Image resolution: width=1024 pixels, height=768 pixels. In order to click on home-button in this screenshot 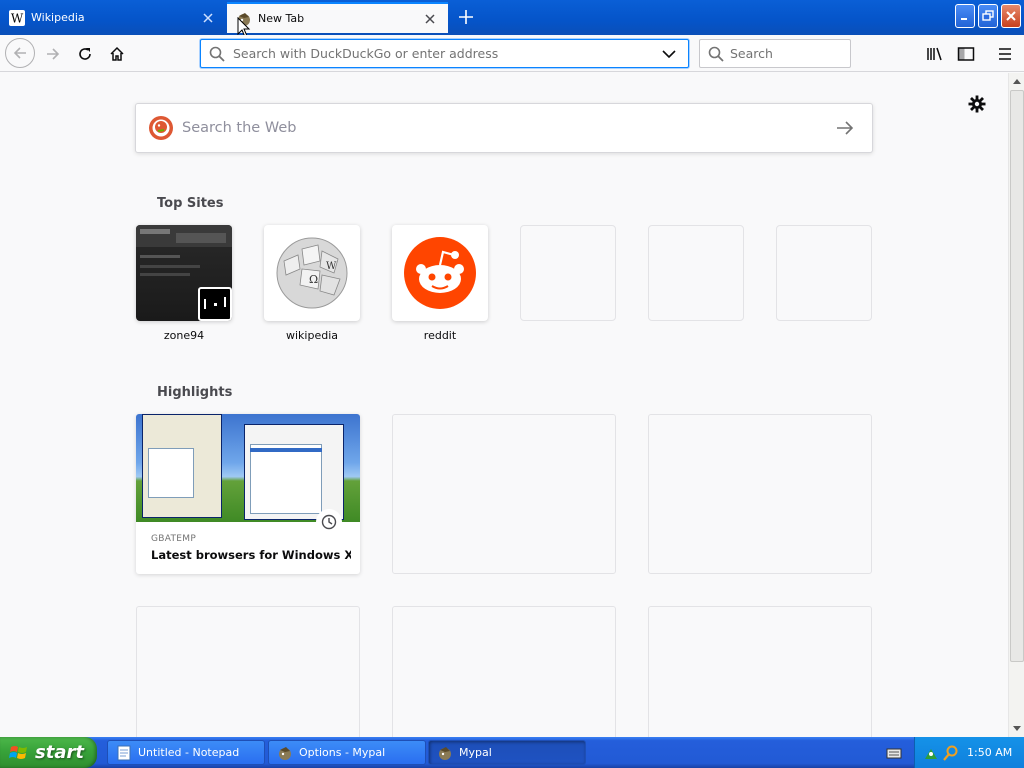, I will do `click(117, 54)`.